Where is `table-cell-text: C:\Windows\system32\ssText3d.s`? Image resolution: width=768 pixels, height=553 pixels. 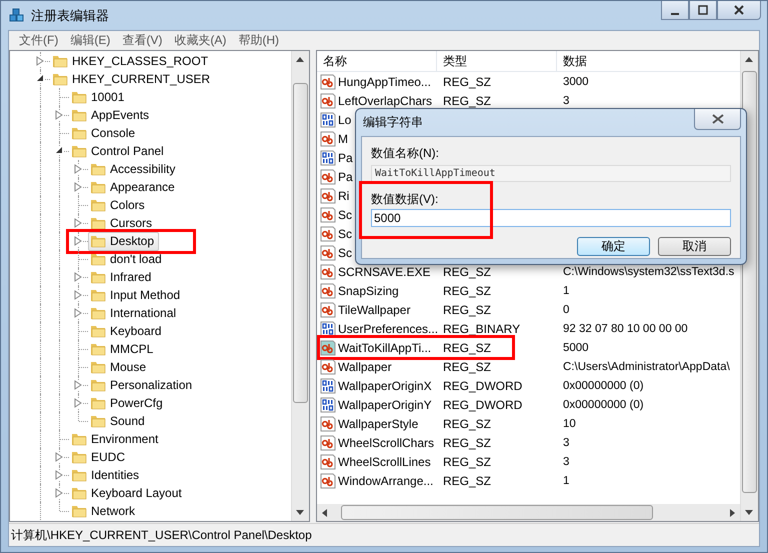
table-cell-text: C:\Windows\system32\ssText3d.s is located at coordinates (648, 272).